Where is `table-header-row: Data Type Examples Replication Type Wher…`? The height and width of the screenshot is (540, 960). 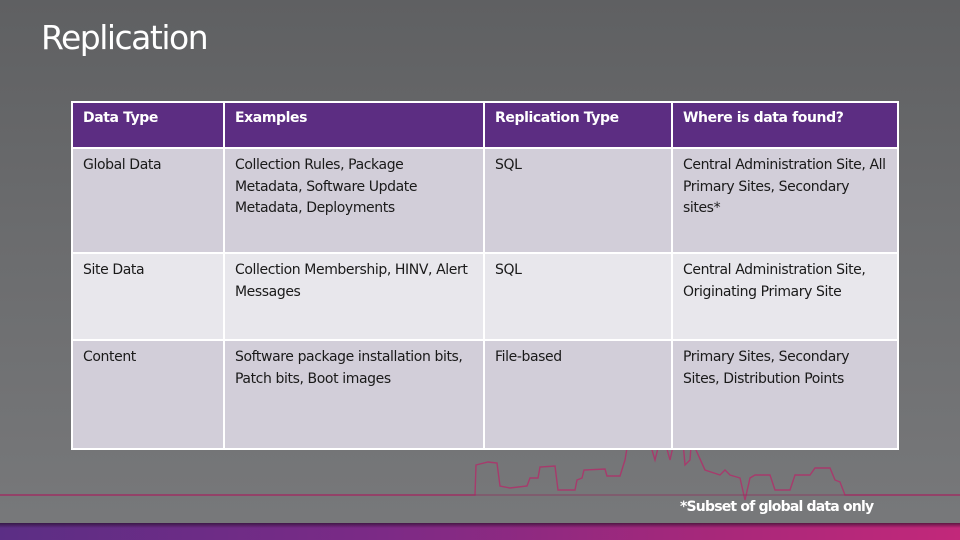
table-header-row: Data Type Examples Replication Type Wher… is located at coordinates (485, 125).